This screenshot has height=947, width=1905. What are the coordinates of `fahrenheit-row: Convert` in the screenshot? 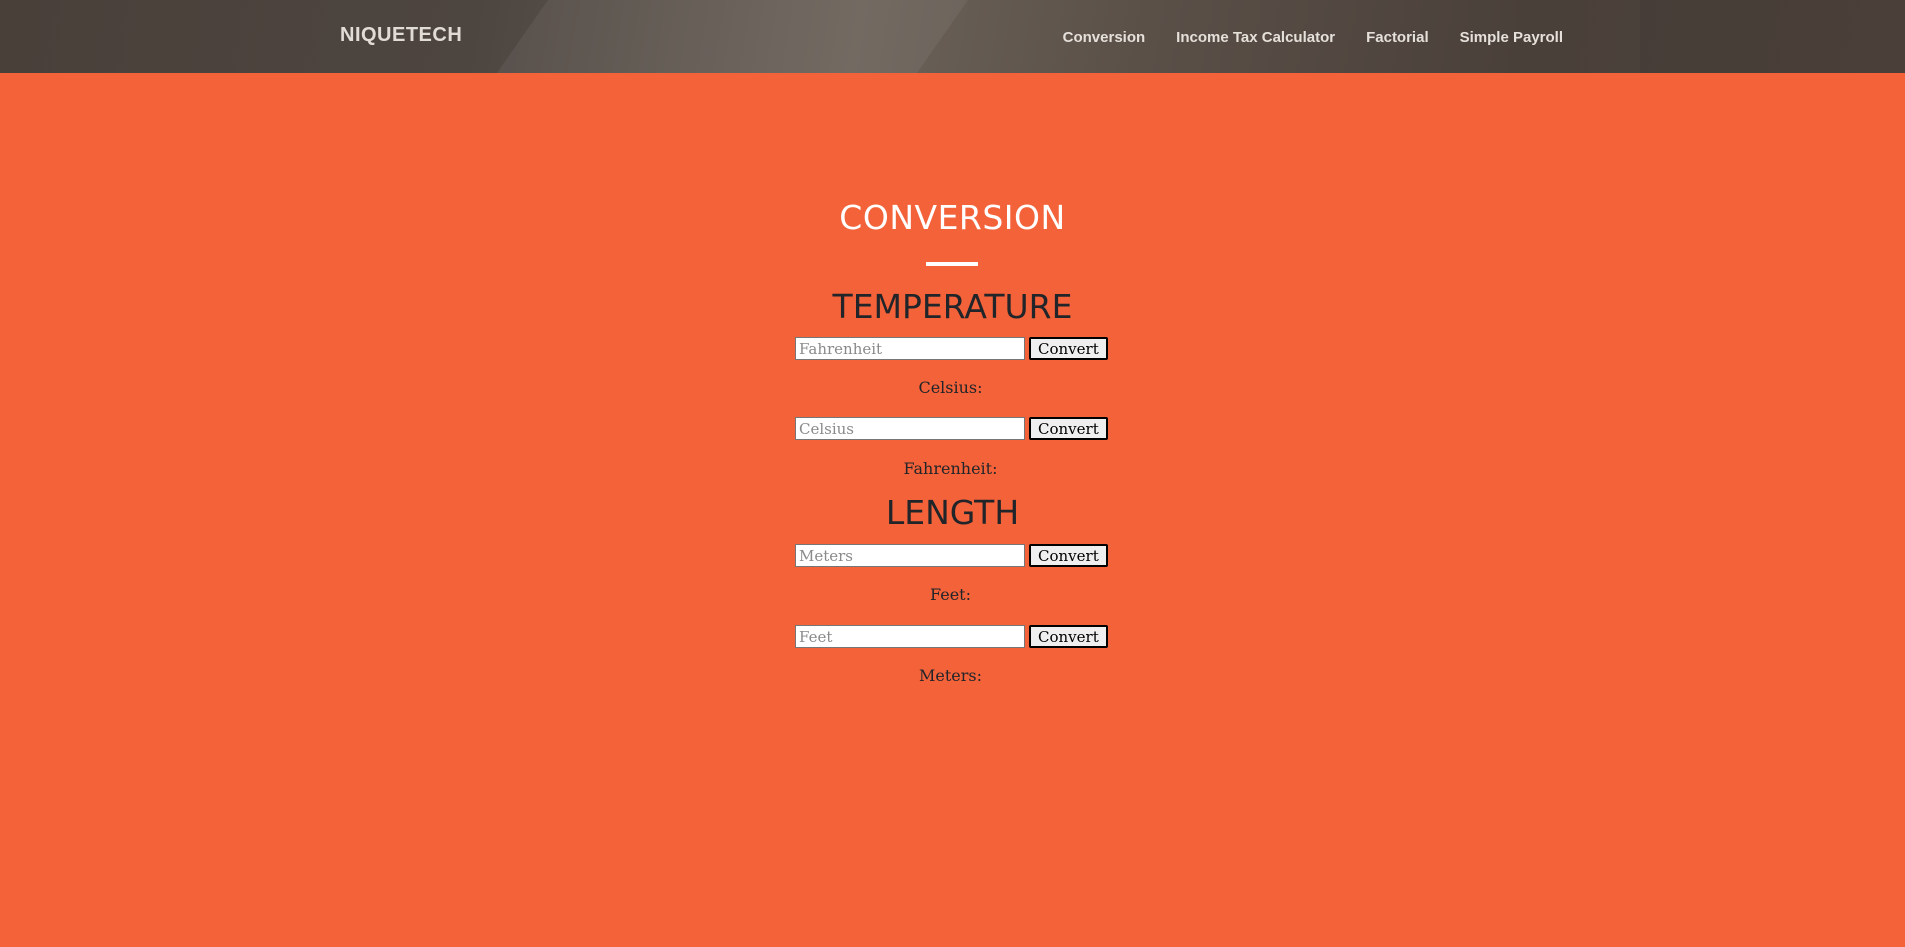 It's located at (951, 348).